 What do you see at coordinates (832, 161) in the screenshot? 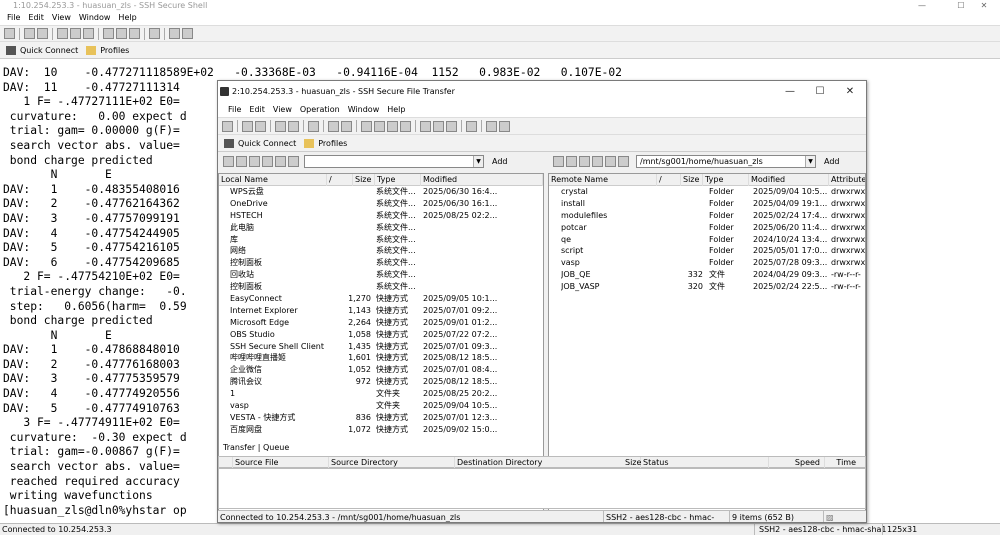
I see `remote-add-button: Add` at bounding box center [832, 161].